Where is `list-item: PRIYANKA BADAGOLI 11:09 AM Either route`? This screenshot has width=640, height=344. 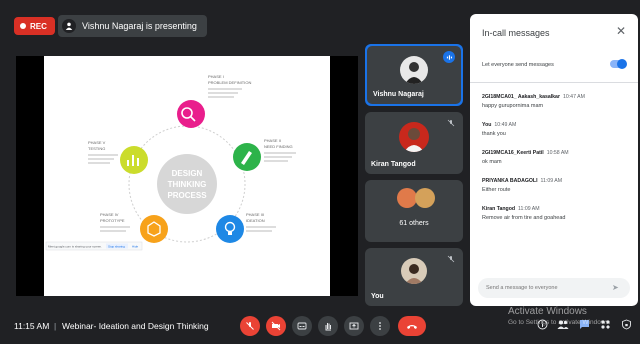 list-item: PRIYANKA BADAGOLI 11:09 AM Either route is located at coordinates (555, 185).